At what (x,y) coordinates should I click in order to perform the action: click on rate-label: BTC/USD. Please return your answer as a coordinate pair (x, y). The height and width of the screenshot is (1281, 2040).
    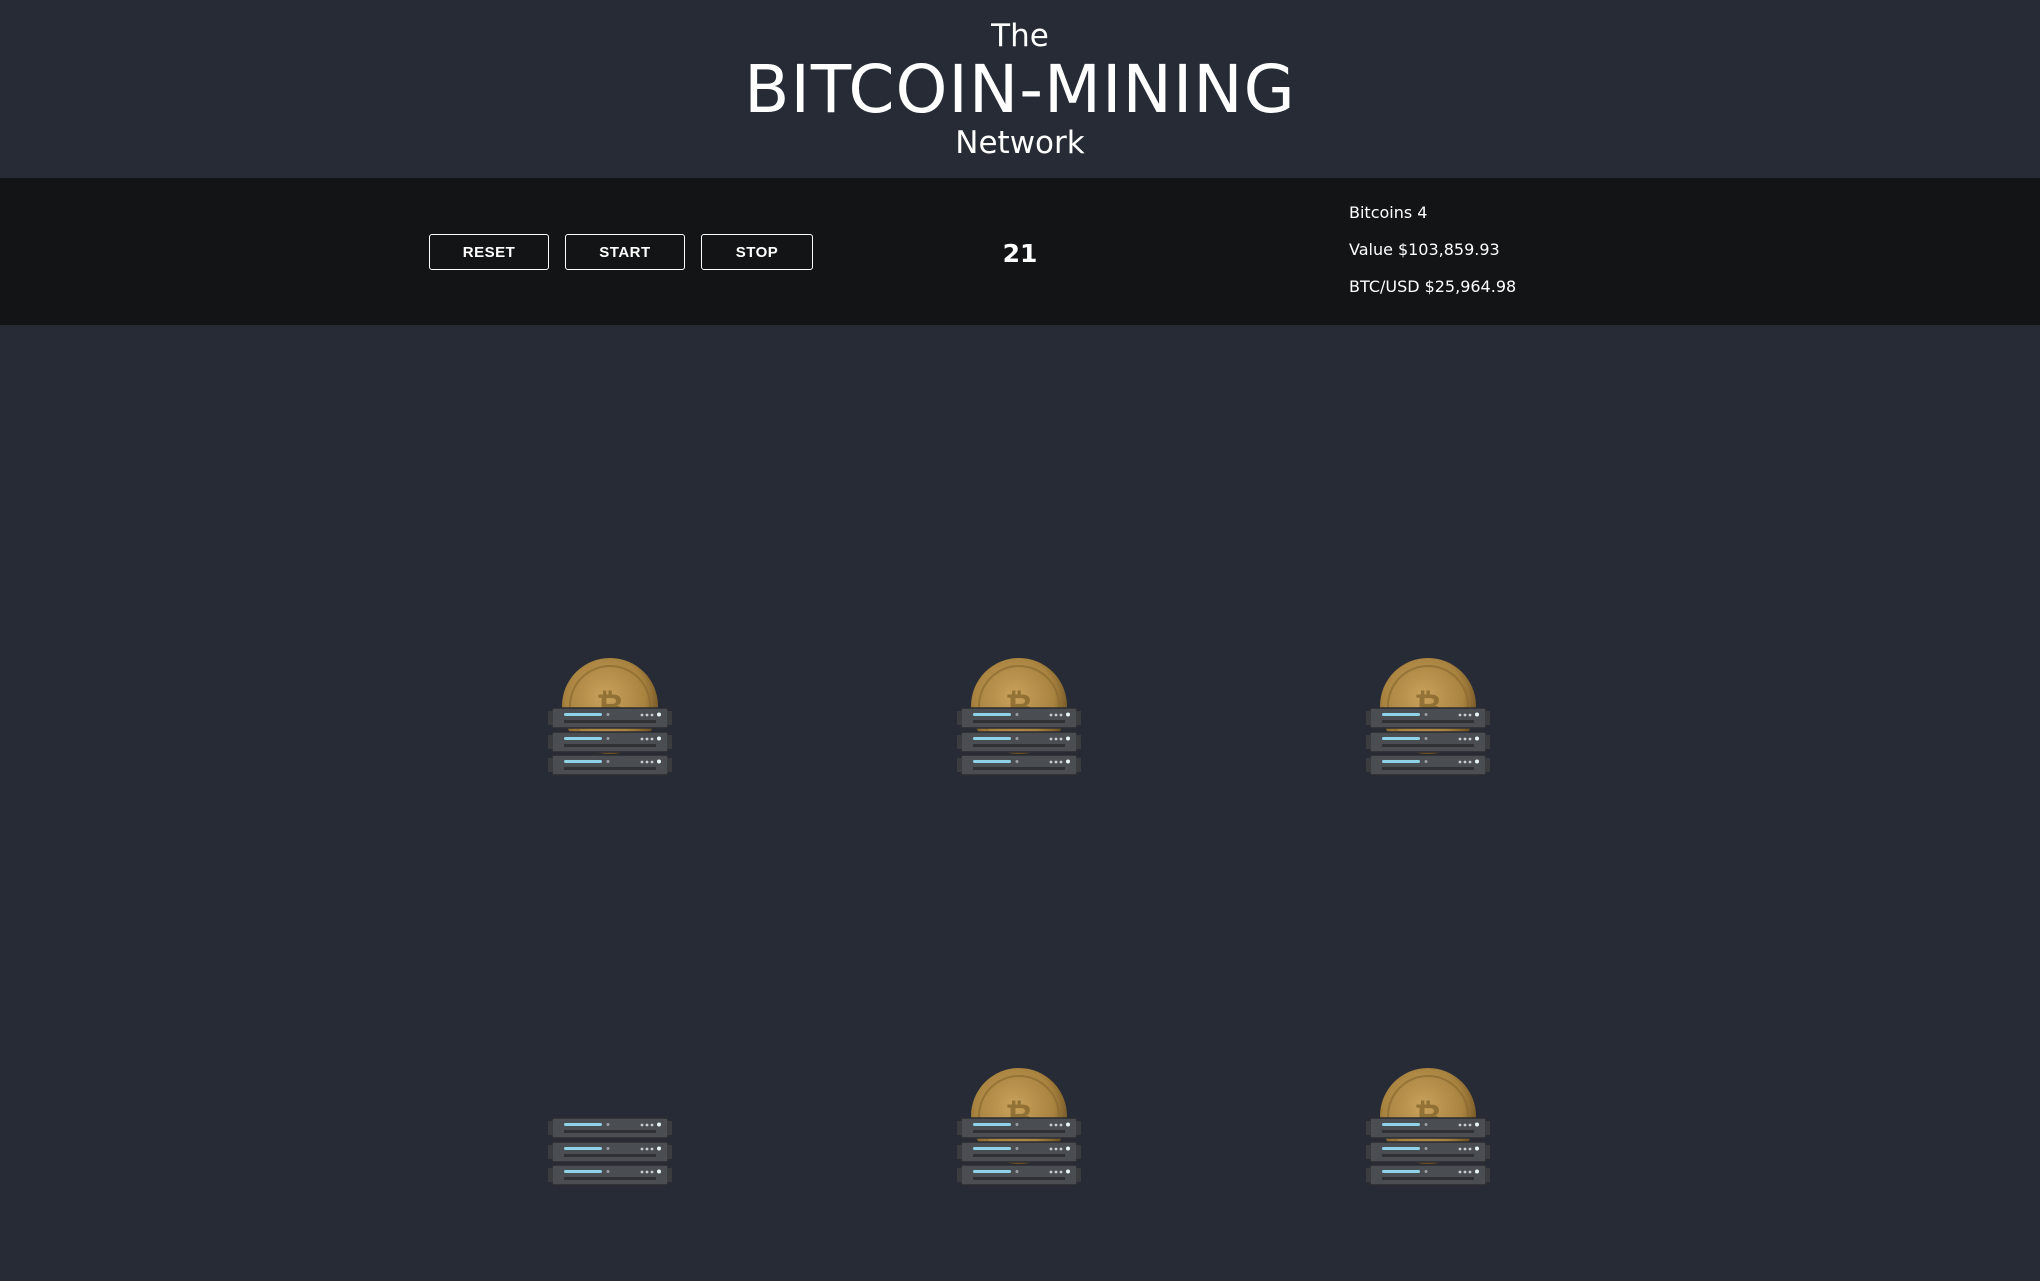
    Looking at the image, I should click on (1384, 286).